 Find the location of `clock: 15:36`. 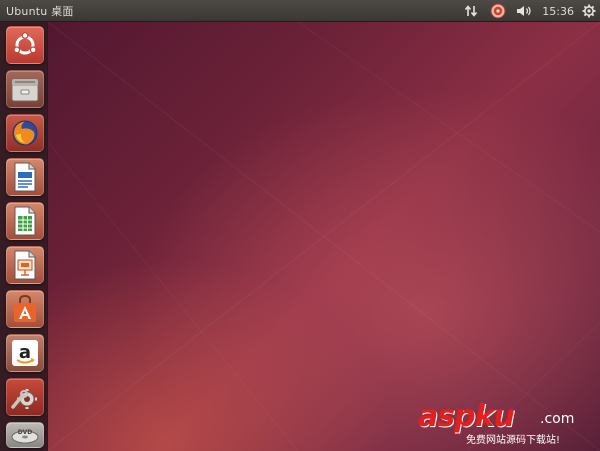

clock: 15:36 is located at coordinates (558, 11).